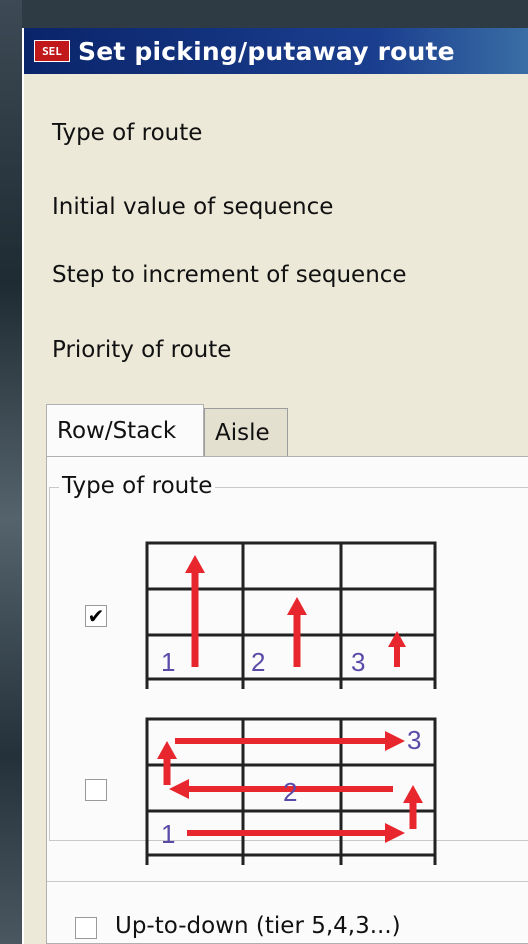  Describe the element at coordinates (229, 275) in the screenshot. I see `field-label-step-increment: Step to increment of sequence` at that location.